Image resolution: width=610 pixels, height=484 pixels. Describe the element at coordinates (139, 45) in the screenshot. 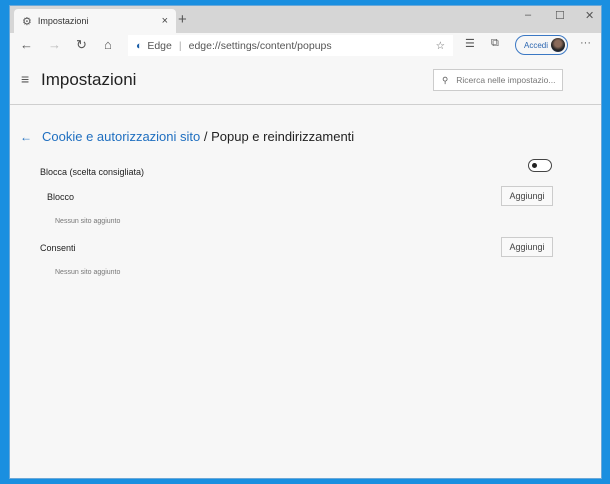

I see `edge-logo-icon: ◐` at that location.